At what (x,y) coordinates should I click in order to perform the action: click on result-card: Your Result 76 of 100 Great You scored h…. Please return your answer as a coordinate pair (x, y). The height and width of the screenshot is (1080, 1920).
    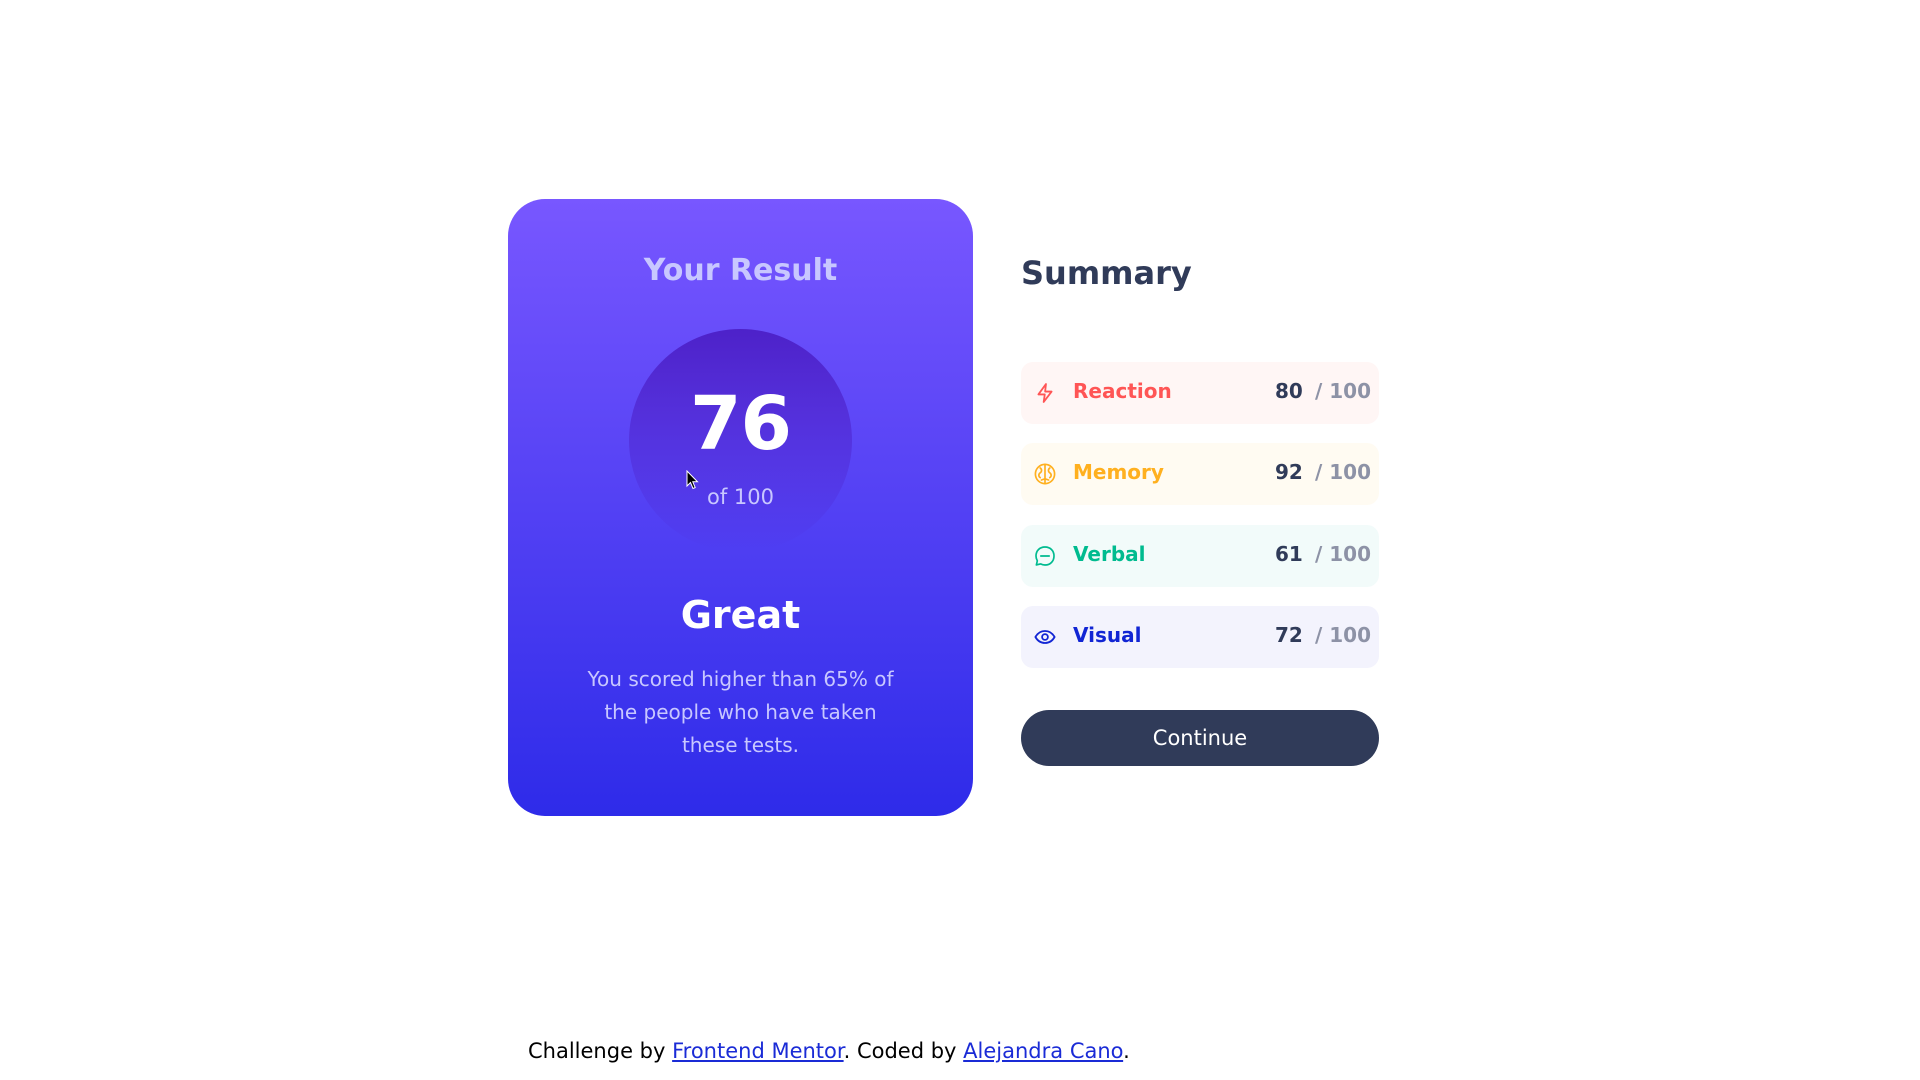
    Looking at the image, I should click on (740, 507).